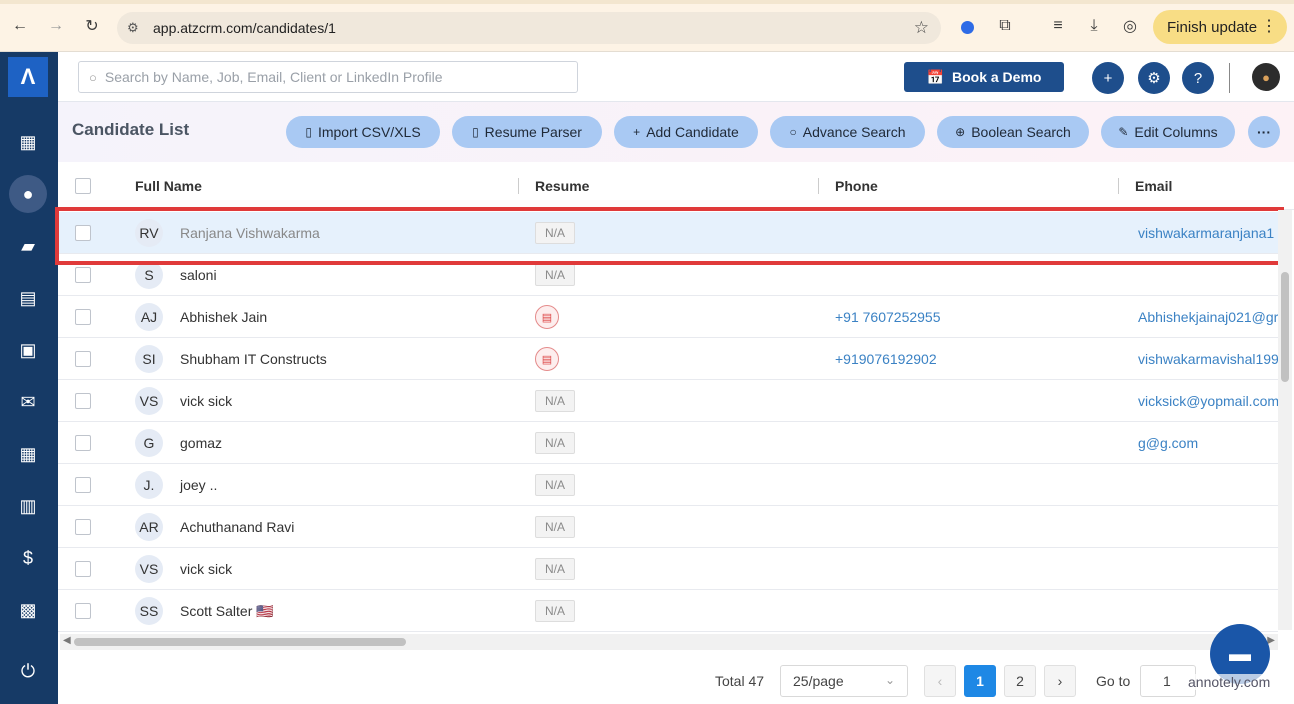 The image size is (1294, 704). Describe the element at coordinates (135, 28) in the screenshot. I see `site-info-icon: ⚙` at that location.